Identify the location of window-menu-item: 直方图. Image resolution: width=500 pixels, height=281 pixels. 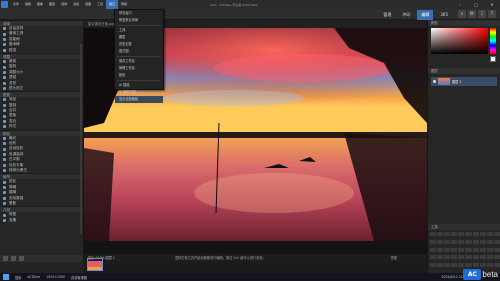
(139, 51).